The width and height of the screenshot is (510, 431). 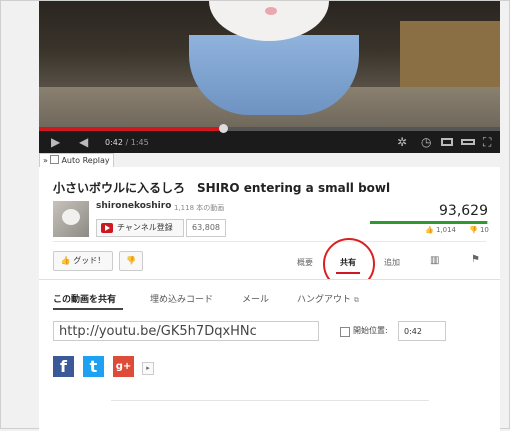 What do you see at coordinates (324, 300) in the screenshot?
I see `share-tab-hangout-label: ハングアウト` at bounding box center [324, 300].